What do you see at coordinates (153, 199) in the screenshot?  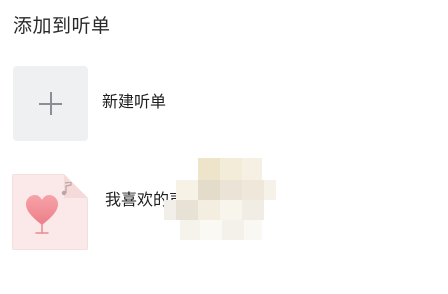 I see `favorite-sounds-label: 我喜欢的声音` at bounding box center [153, 199].